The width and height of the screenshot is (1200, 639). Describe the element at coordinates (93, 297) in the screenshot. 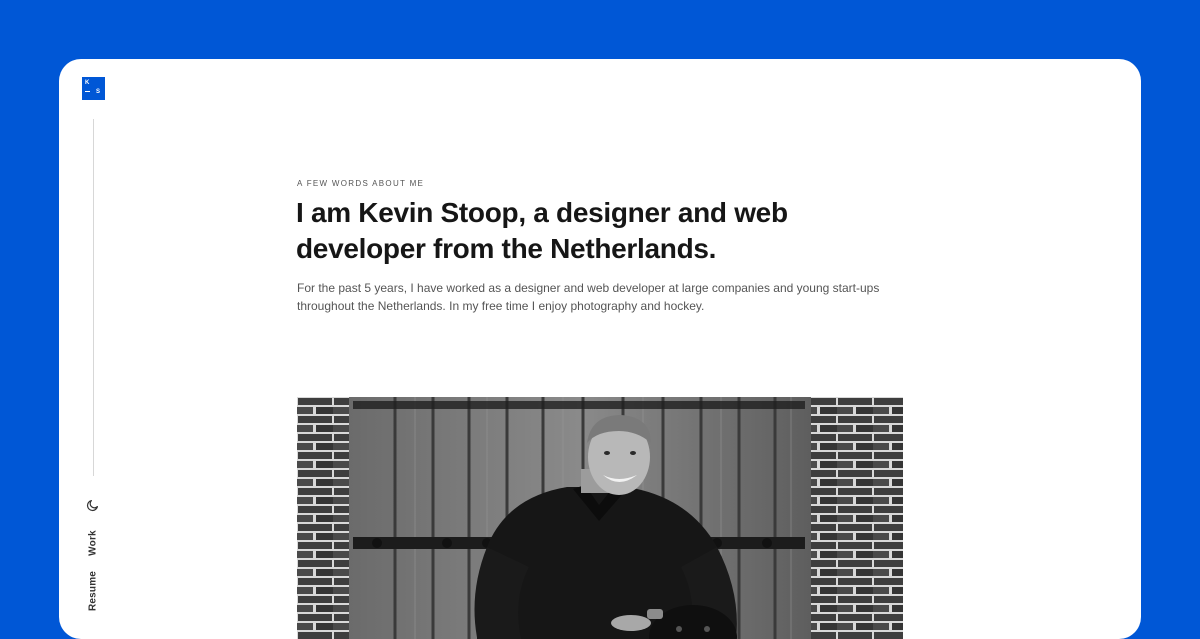

I see `sidebar-divider` at that location.